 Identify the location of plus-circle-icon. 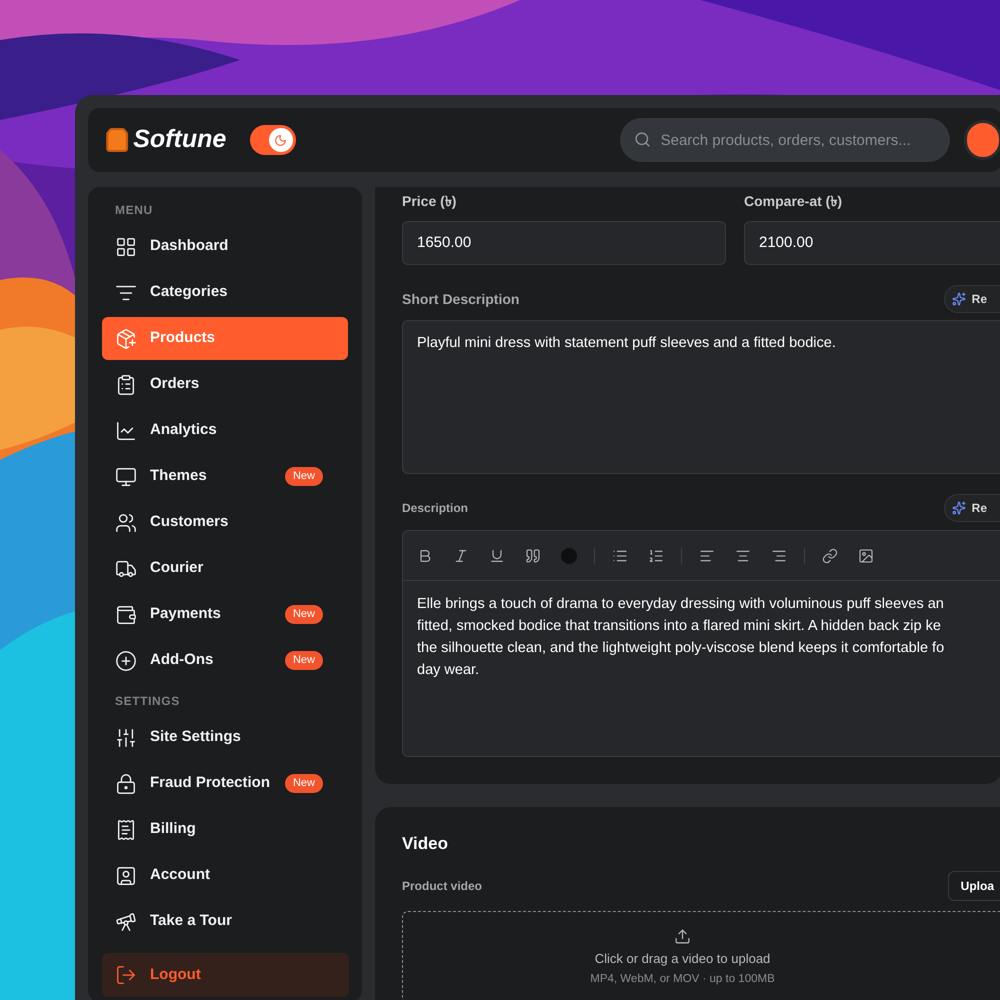
(126, 661).